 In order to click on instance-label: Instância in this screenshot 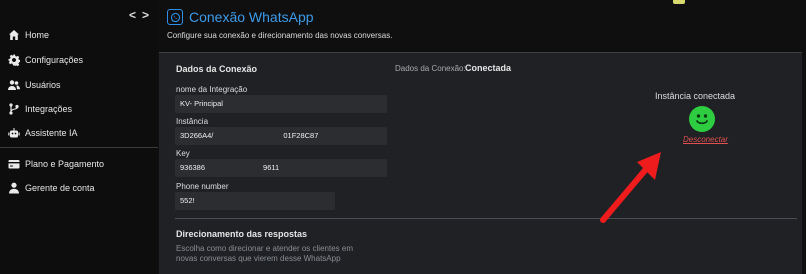, I will do `click(192, 121)`.